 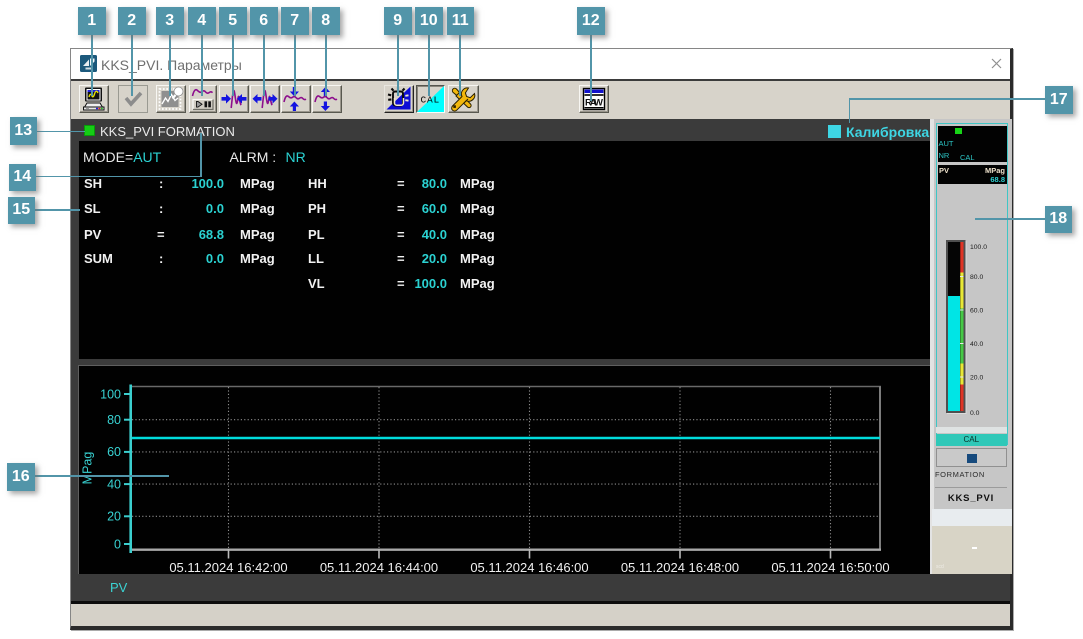 What do you see at coordinates (228, 567) in the screenshot?
I see `svg-text: 05.11.2024 16:42:00` at bounding box center [228, 567].